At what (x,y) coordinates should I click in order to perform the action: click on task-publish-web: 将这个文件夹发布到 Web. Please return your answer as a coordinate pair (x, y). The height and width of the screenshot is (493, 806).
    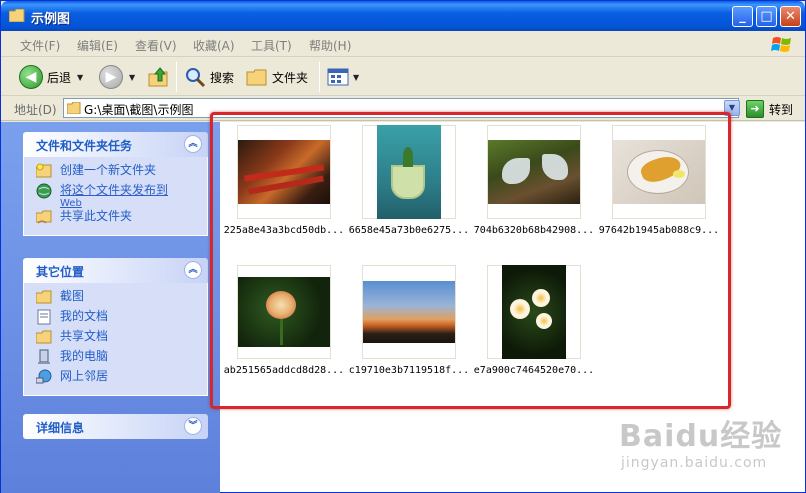
    Looking at the image, I should click on (121, 196).